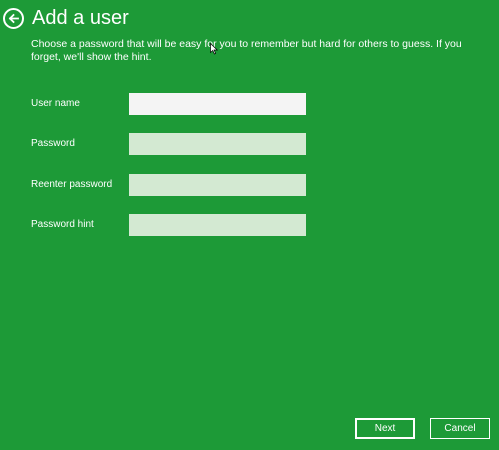 This screenshot has width=499, height=450. What do you see at coordinates (80, 18) in the screenshot?
I see `page-title: Add a user` at bounding box center [80, 18].